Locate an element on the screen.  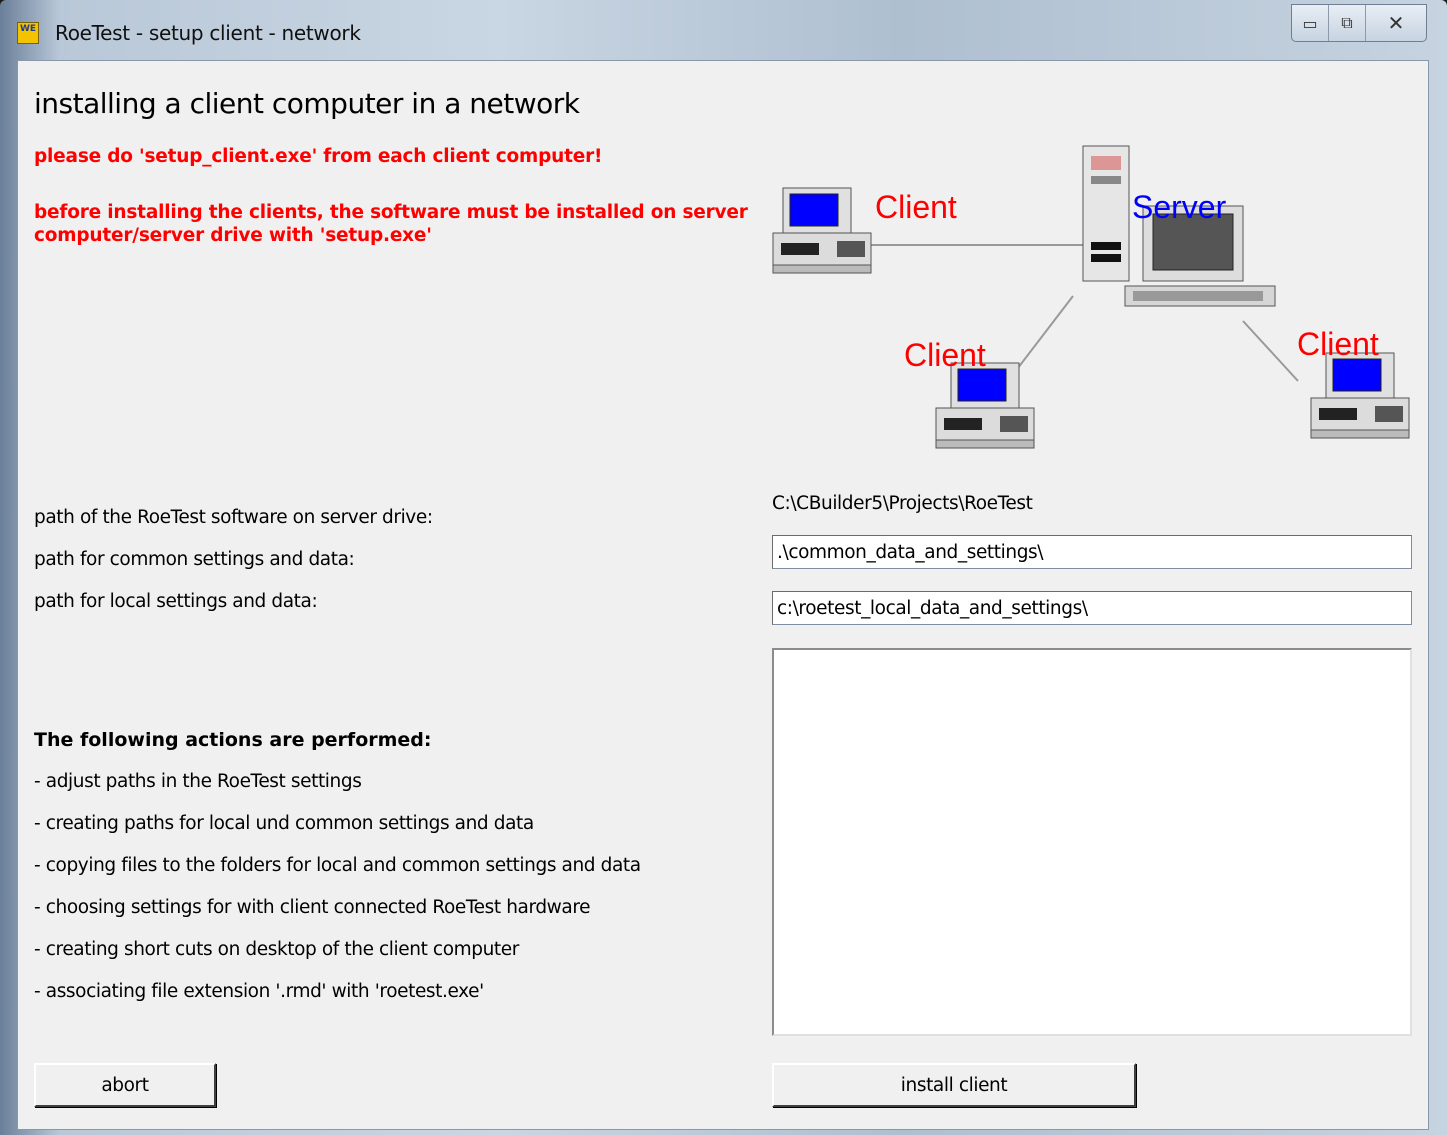
local-path-label: path for local settings and data: is located at coordinates (176, 601).